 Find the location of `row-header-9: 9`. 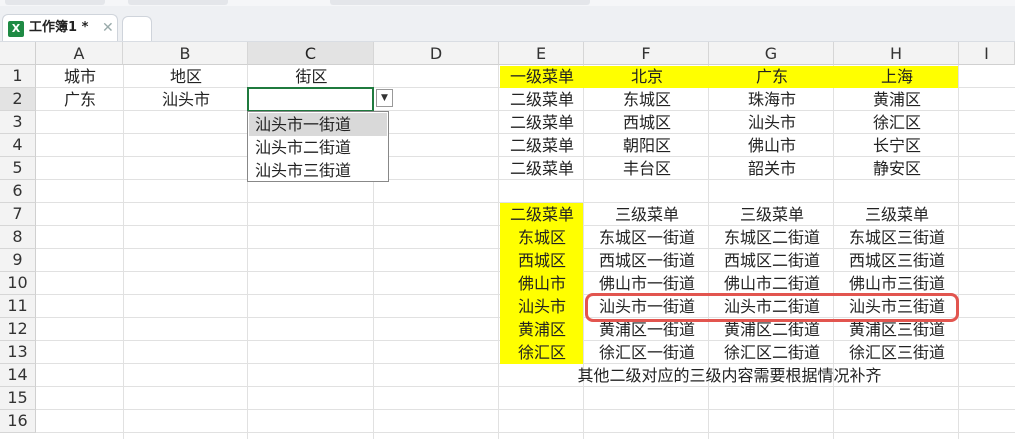

row-header-9: 9 is located at coordinates (18, 260).